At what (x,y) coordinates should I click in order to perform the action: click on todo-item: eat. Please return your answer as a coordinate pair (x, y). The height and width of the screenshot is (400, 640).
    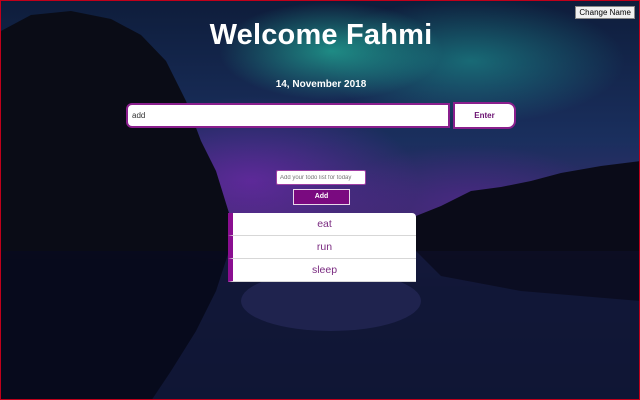
    Looking at the image, I should click on (322, 224).